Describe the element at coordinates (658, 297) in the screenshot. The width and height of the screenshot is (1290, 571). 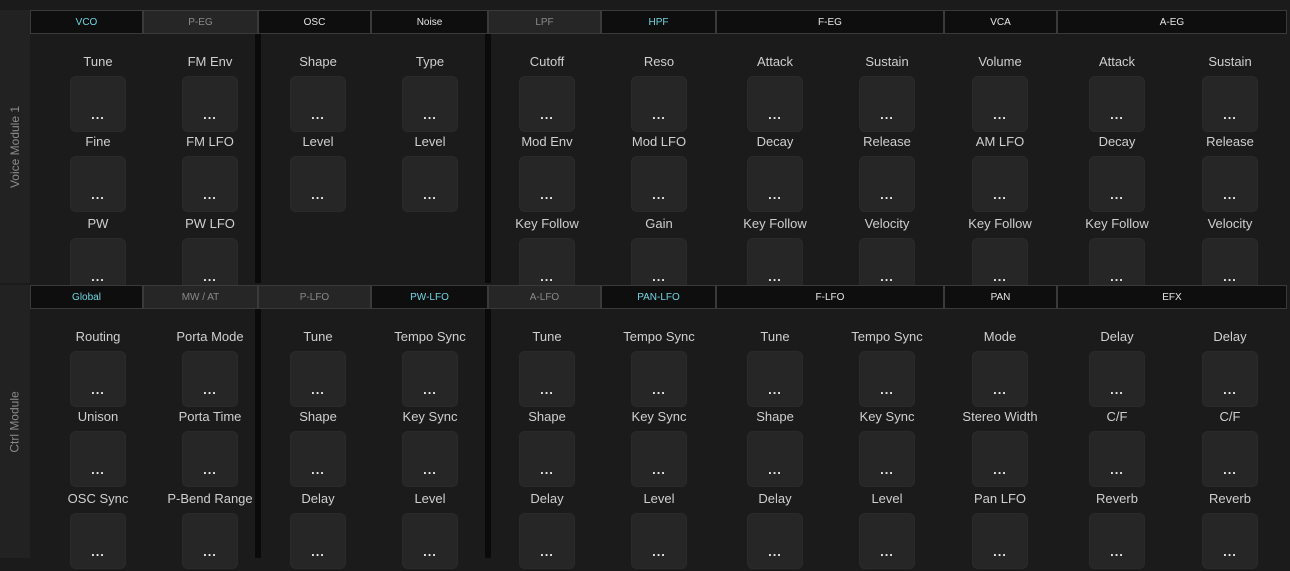
I see `tab-pan-lfo: PAN-LFO` at that location.